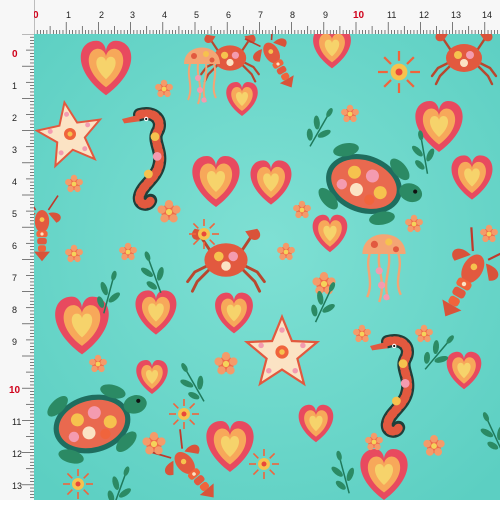 The image size is (500, 505). What do you see at coordinates (15, 278) in the screenshot?
I see `left-ruler-label-7: 7` at bounding box center [15, 278].